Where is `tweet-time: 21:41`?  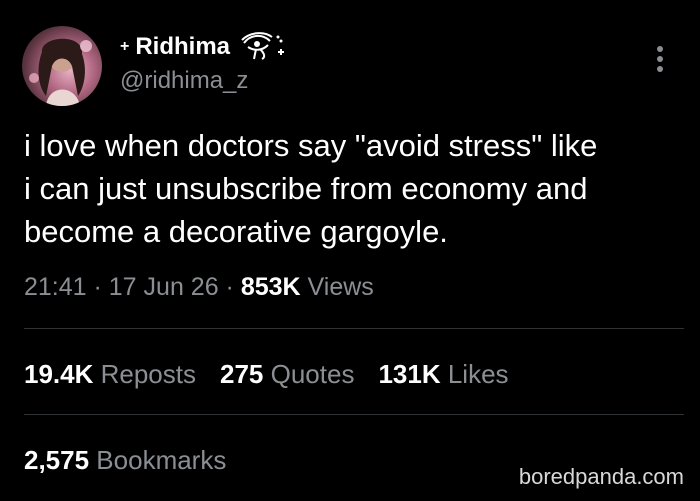
tweet-time: 21:41 is located at coordinates (55, 287).